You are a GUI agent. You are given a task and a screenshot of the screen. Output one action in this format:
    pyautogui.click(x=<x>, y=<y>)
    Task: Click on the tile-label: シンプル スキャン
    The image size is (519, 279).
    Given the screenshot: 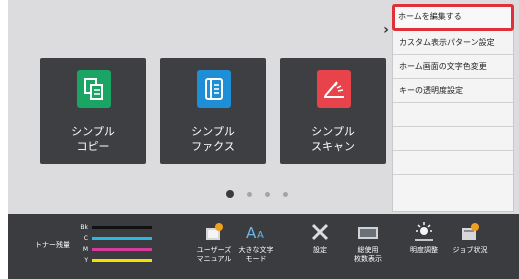 What is the action you would take?
    pyautogui.click(x=333, y=139)
    